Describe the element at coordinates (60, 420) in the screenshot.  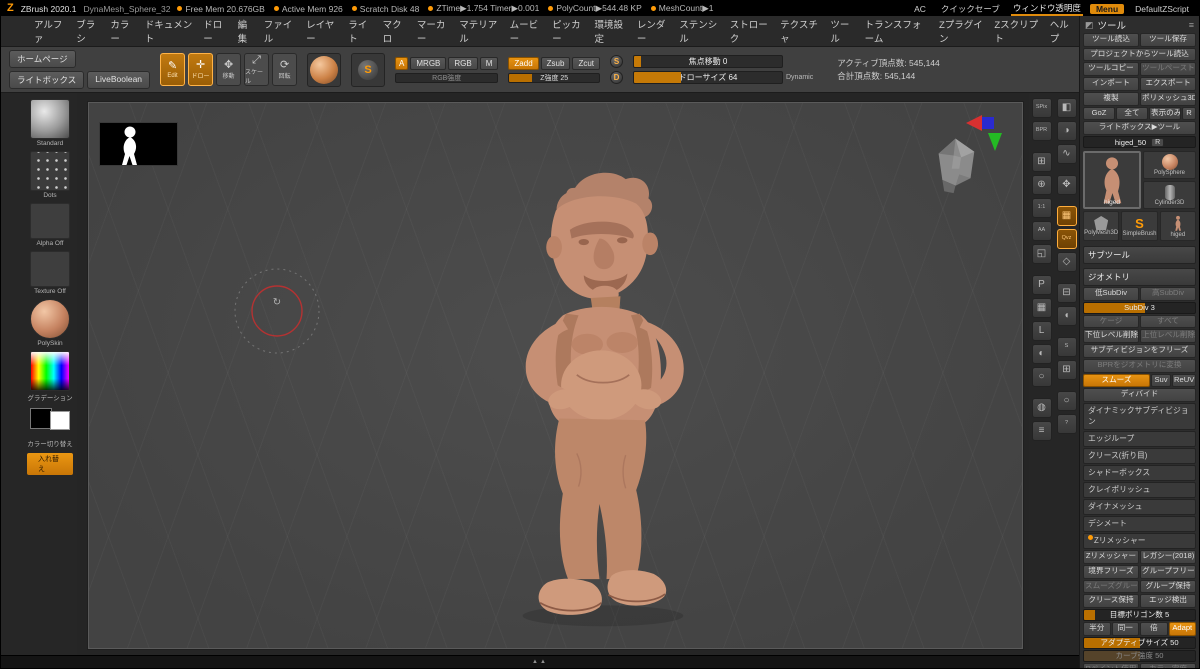
I see `secondary-color-swatch` at that location.